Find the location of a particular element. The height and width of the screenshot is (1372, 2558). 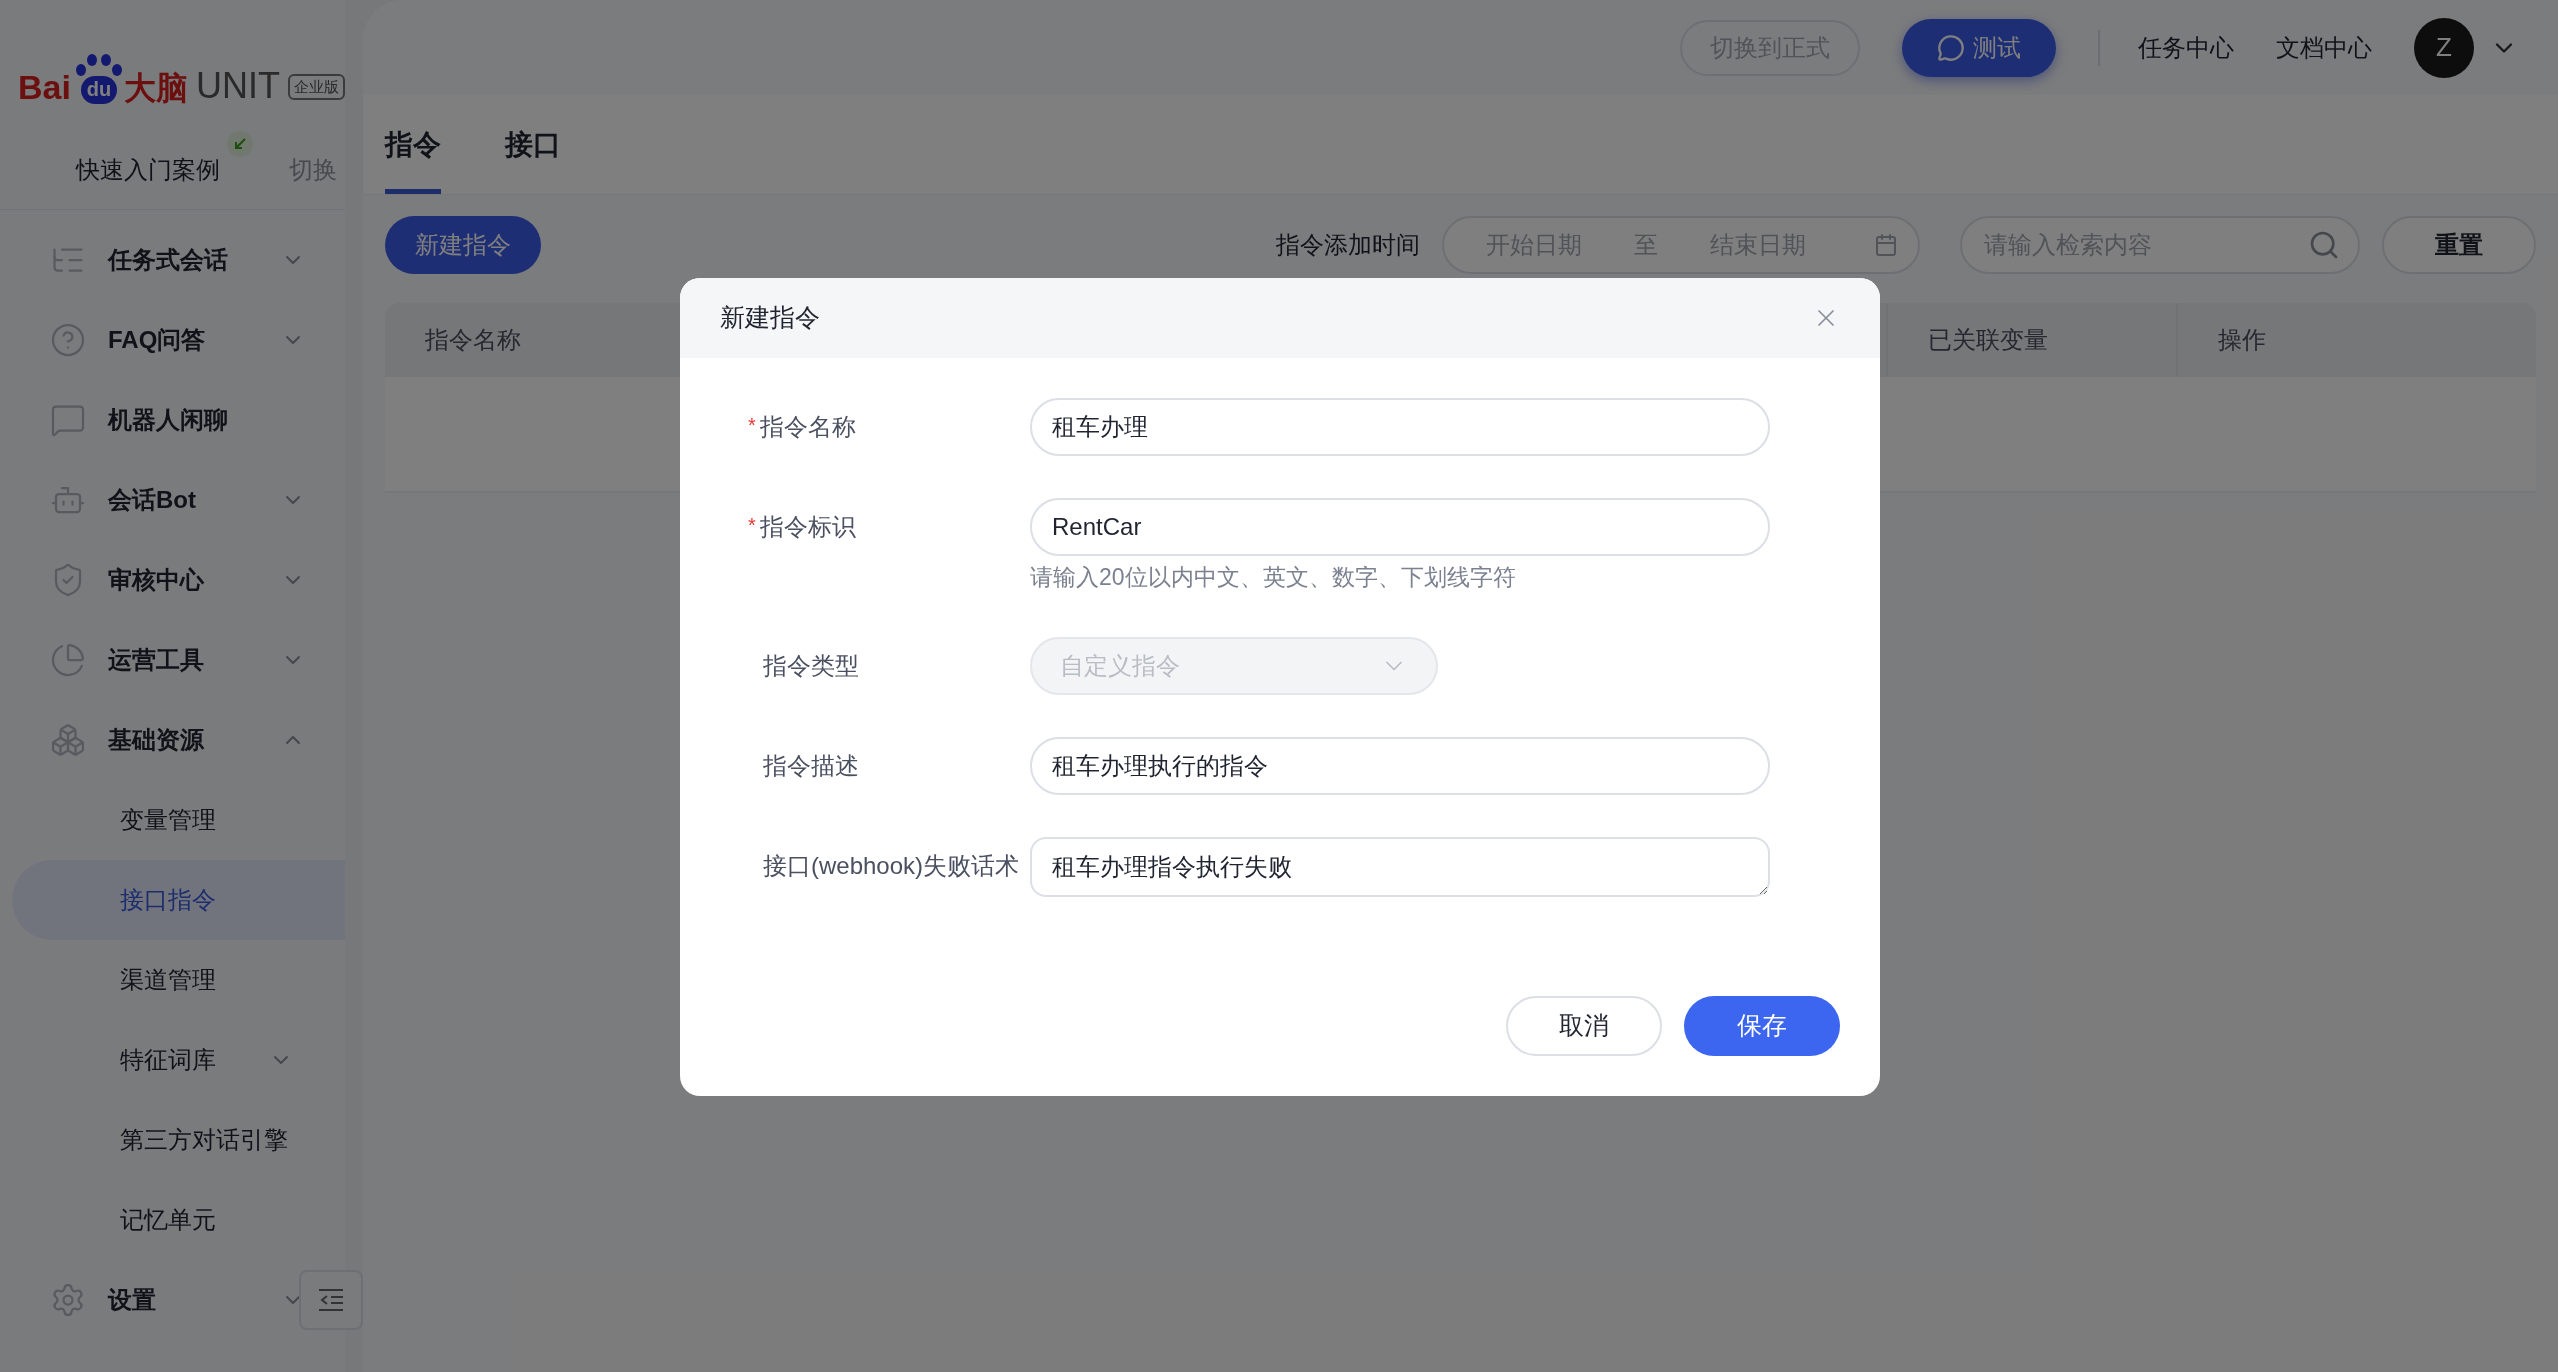

dialog-button: 保存 is located at coordinates (1762, 1026).